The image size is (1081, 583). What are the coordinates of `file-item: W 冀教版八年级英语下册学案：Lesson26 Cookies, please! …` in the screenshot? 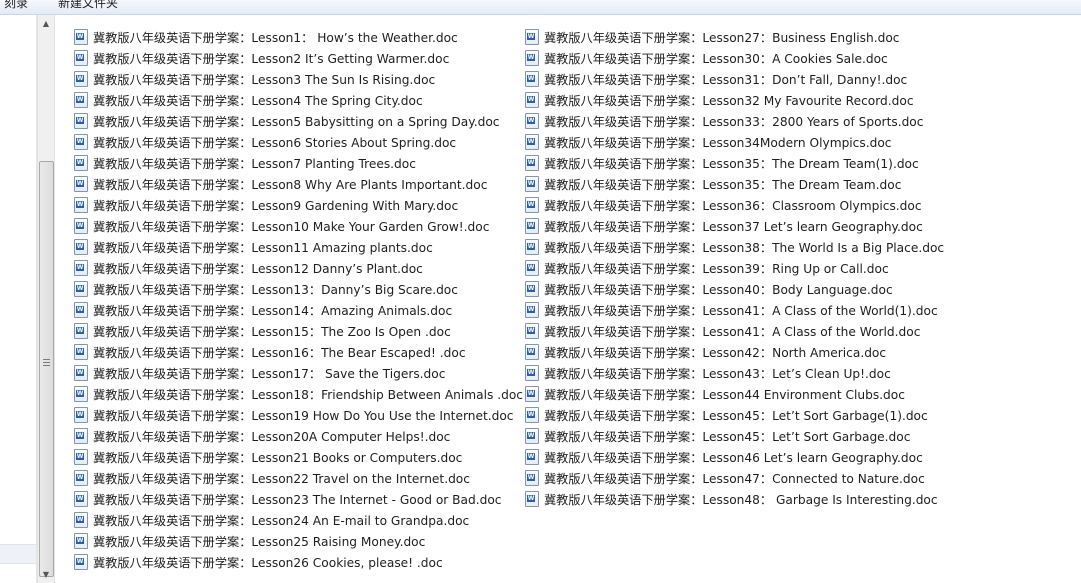 It's located at (298, 561).